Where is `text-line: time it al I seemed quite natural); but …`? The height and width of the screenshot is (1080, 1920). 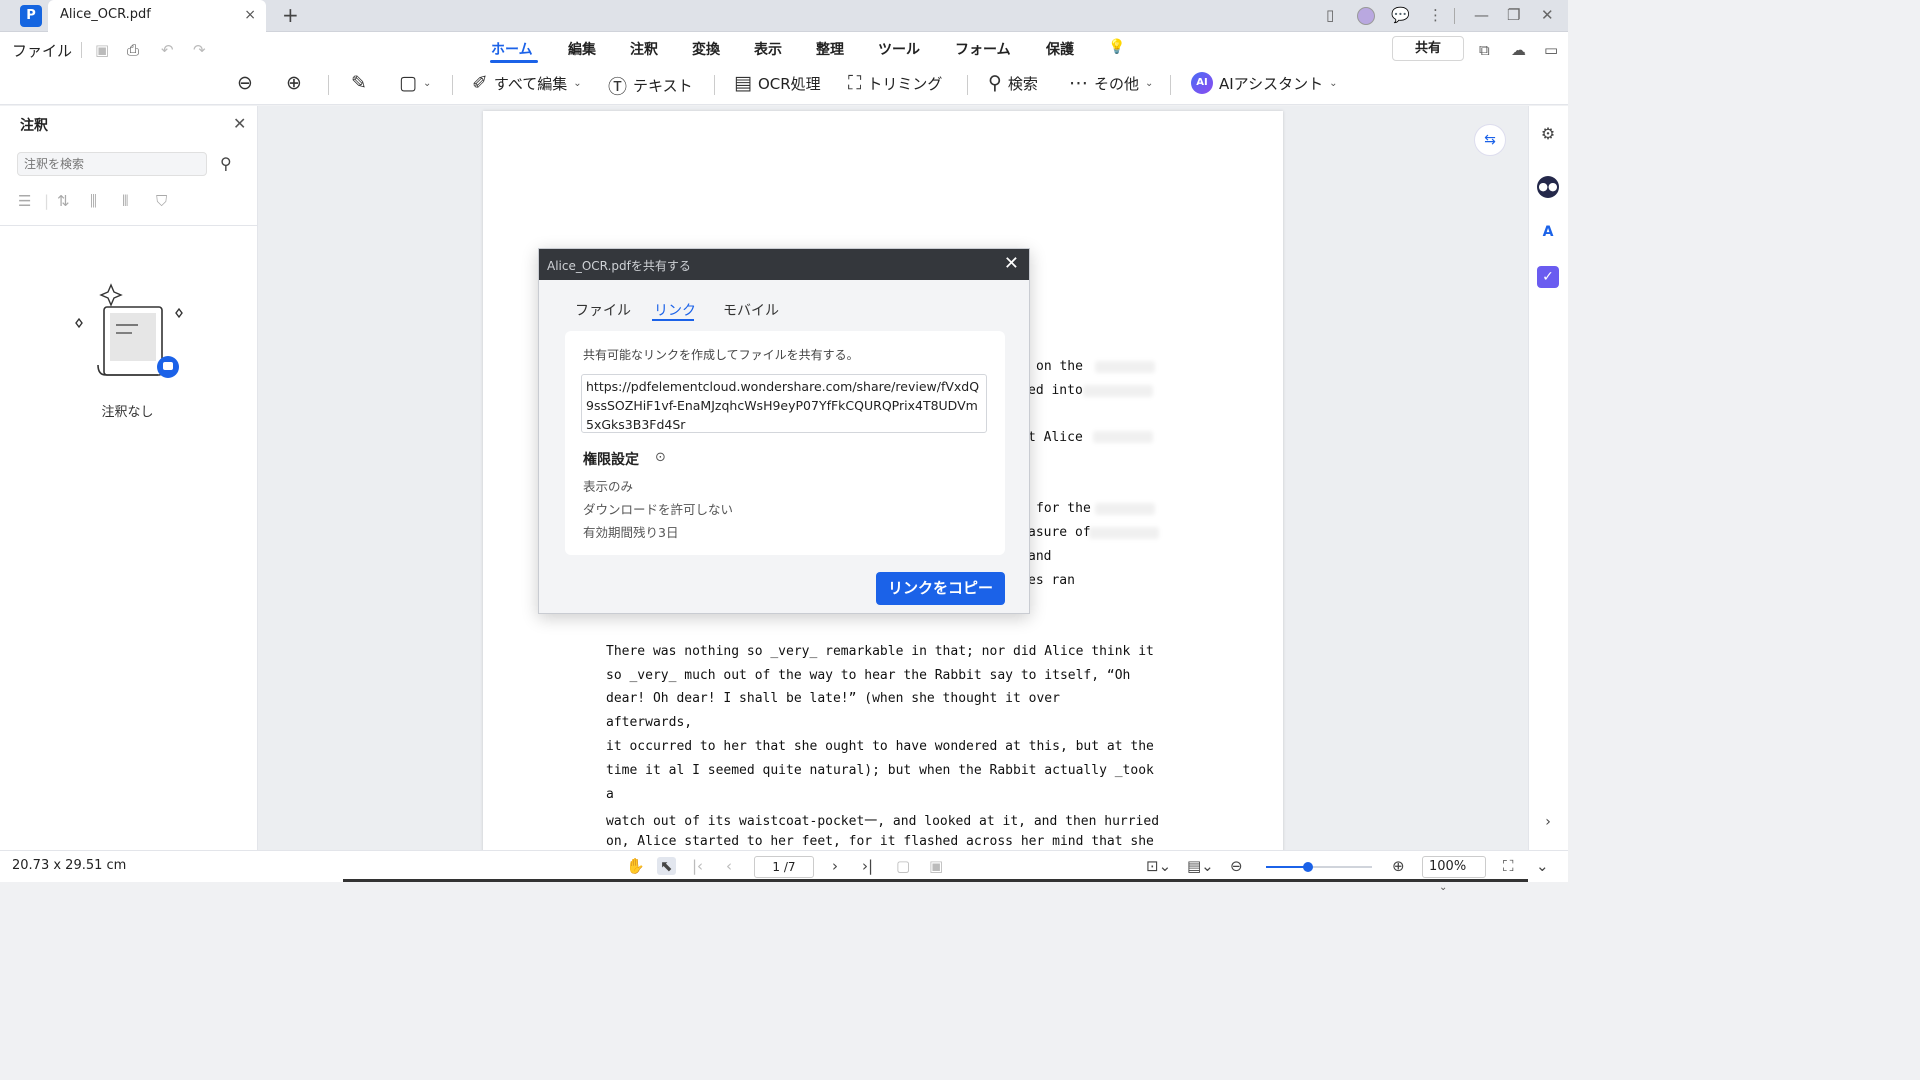 text-line: time it al I seemed quite natural); but … is located at coordinates (880, 770).